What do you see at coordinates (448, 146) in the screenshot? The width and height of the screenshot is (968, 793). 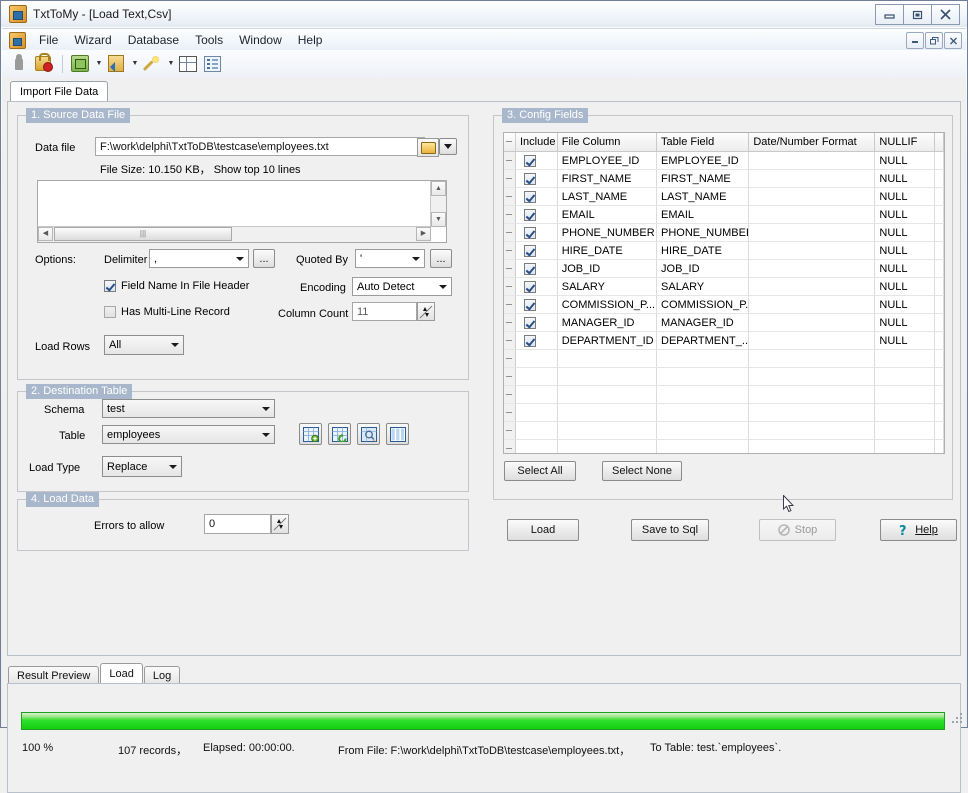 I see `data-file-history-dropdown` at bounding box center [448, 146].